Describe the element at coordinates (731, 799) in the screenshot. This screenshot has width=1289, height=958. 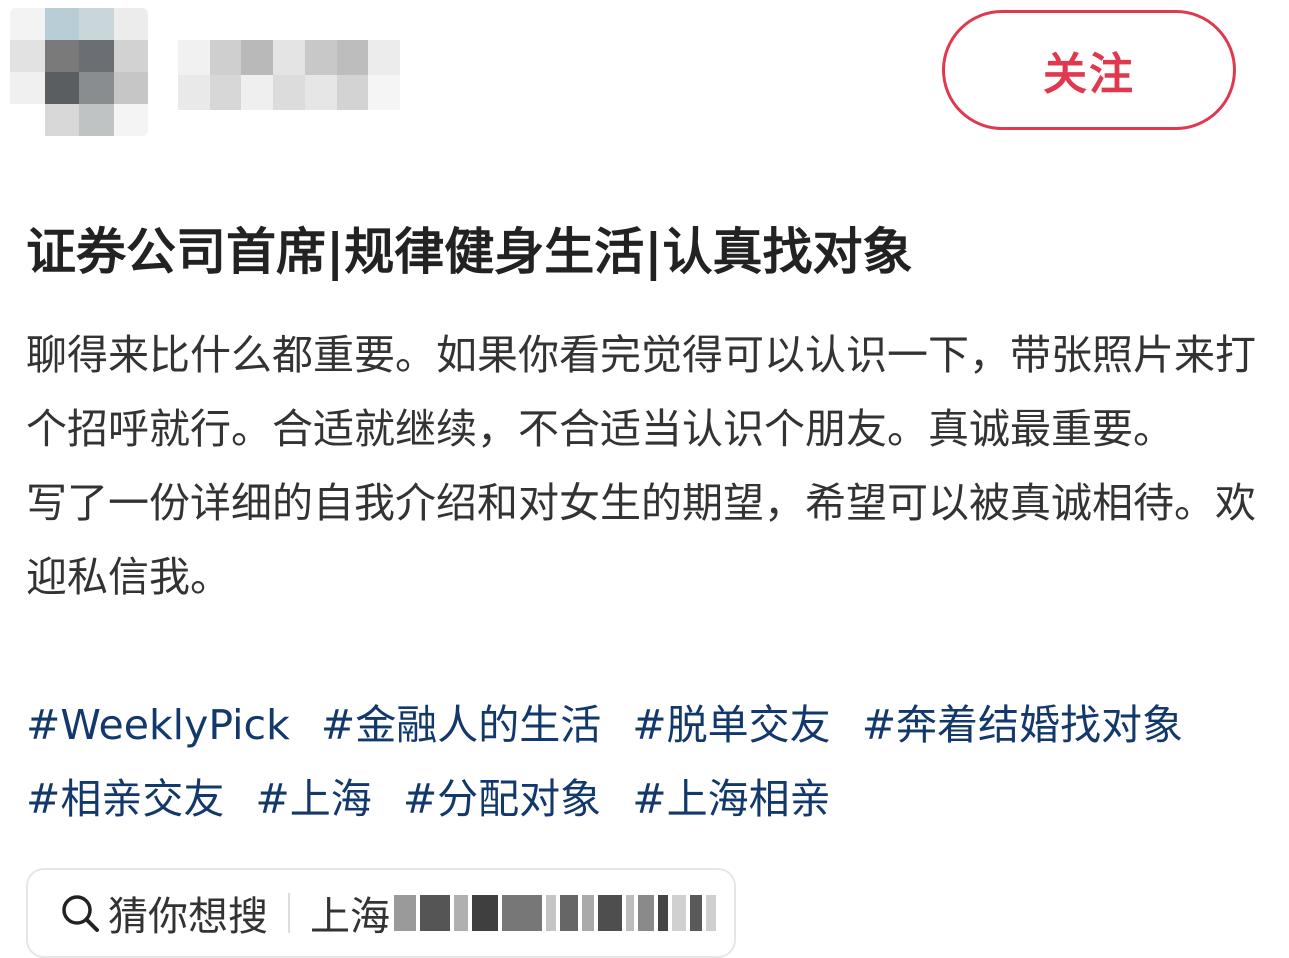
I see `hashtag: #上海相亲` at that location.